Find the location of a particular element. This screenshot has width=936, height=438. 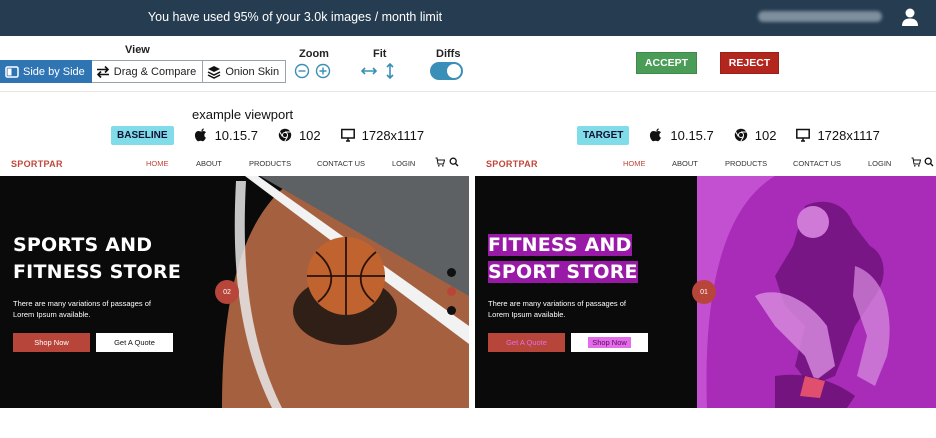

fit-width-icon is located at coordinates (369, 71).